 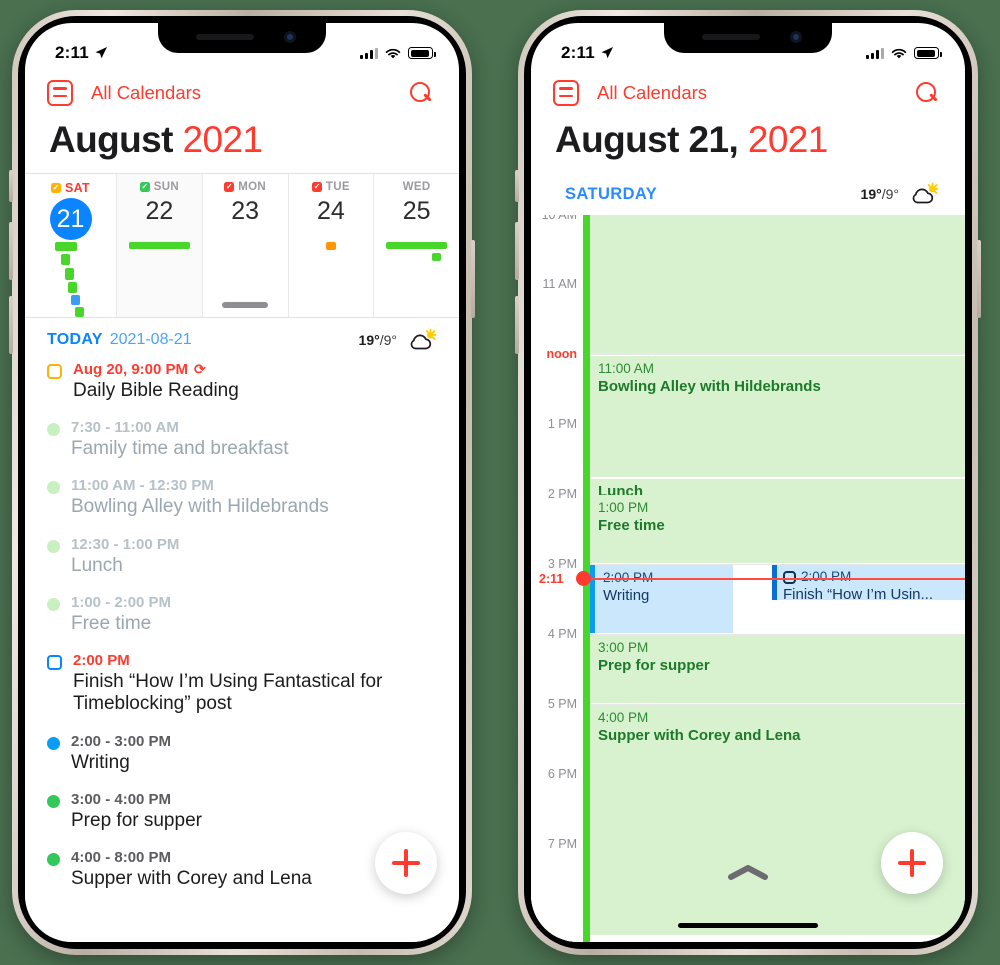 I want to click on event-time: 3:00 - 4:00 PM, so click(x=121, y=799).